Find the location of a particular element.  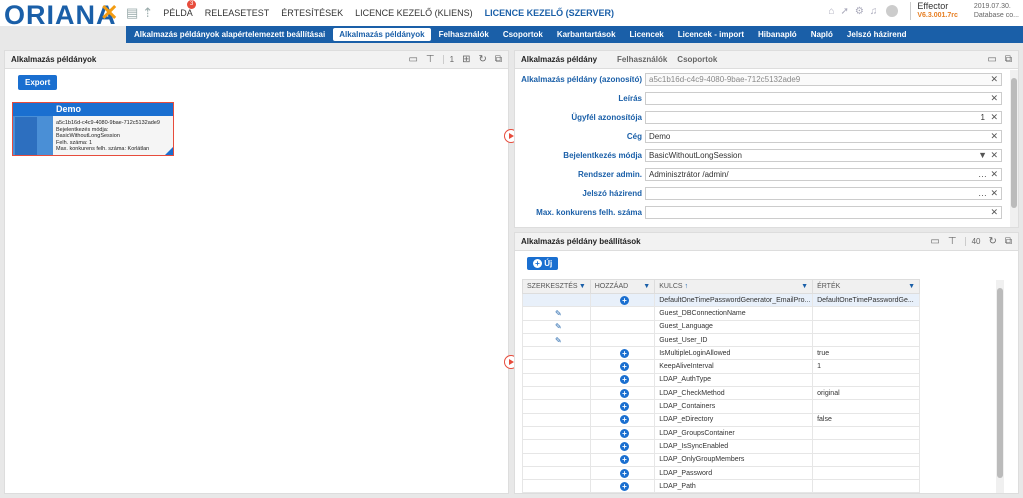

table-view-icon: ⊞ is located at coordinates (466, 59).